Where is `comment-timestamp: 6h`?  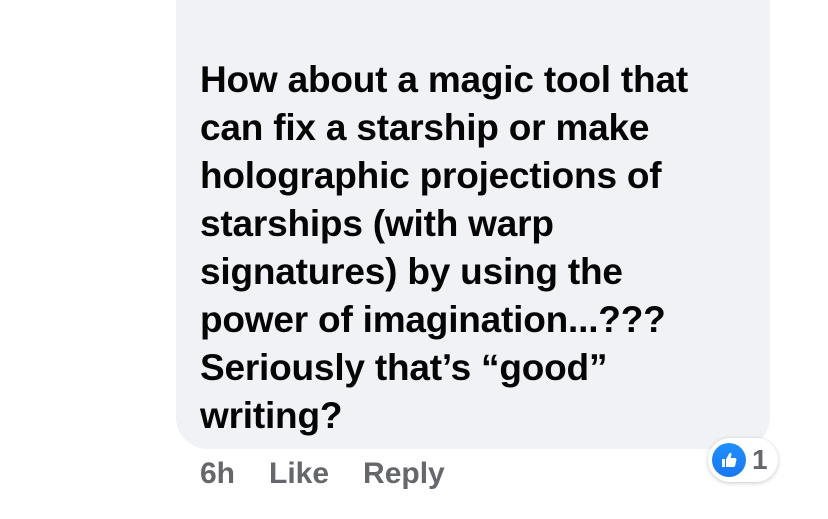 comment-timestamp: 6h is located at coordinates (217, 474).